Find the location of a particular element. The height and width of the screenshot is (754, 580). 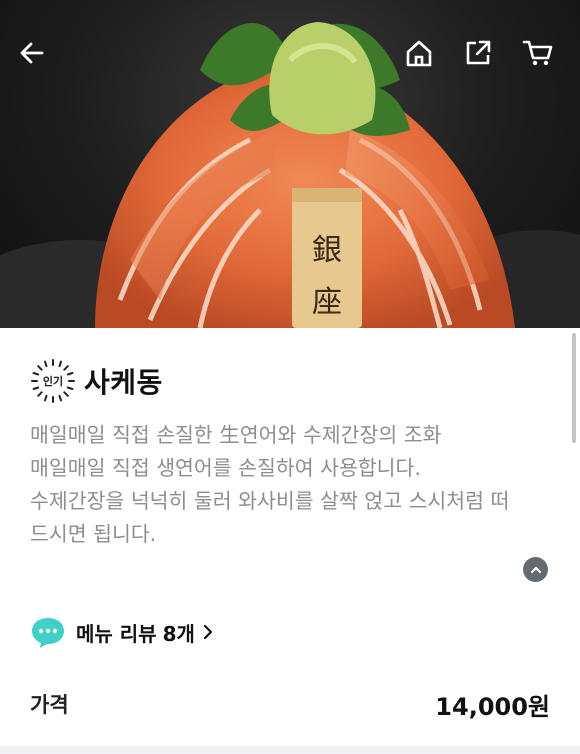

description-line: 매일매일 직접 손질한 生연어와 수제간장의 조화 is located at coordinates (236, 435).